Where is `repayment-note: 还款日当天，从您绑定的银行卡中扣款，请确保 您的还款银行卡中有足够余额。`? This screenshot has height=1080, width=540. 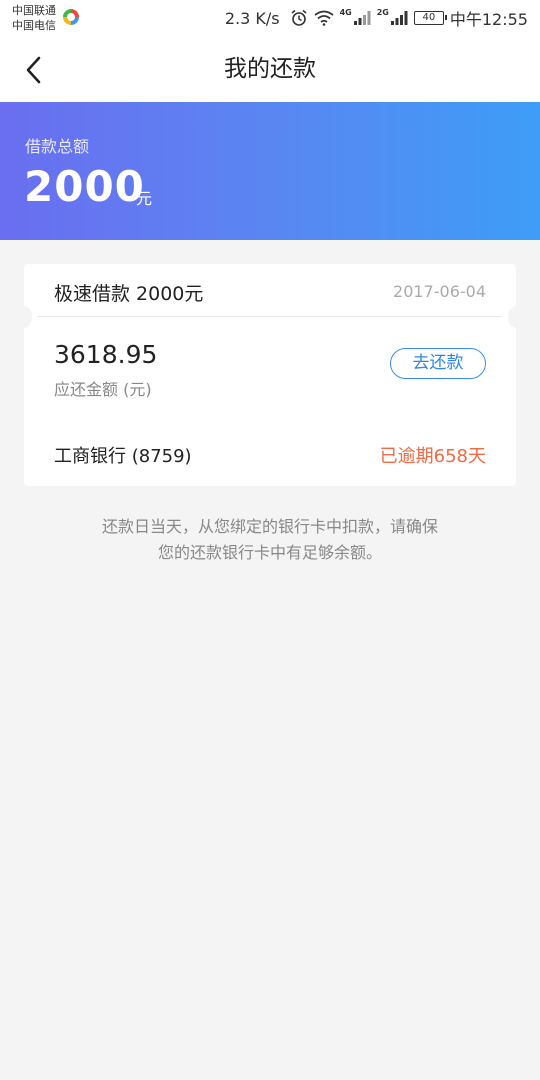
repayment-note: 还款日当天，从您绑定的银行卡中扣款，请确保 您的还款银行卡中有足够余额。 is located at coordinates (270, 540).